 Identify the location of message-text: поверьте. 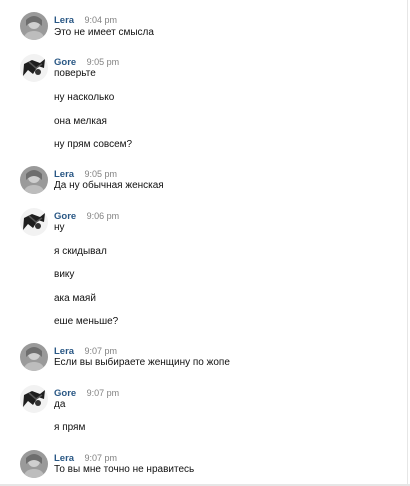
(75, 73).